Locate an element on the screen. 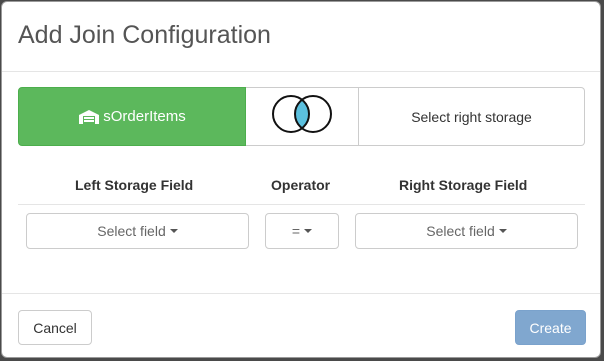  right-field-select-label: Select field is located at coordinates (460, 231).